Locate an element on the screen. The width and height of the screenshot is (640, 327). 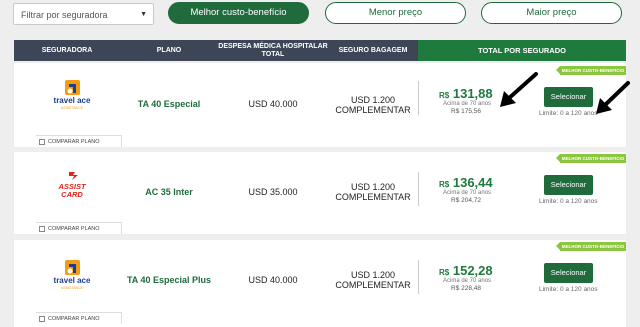
plan-name: TA 40 Especial is located at coordinates (169, 104).